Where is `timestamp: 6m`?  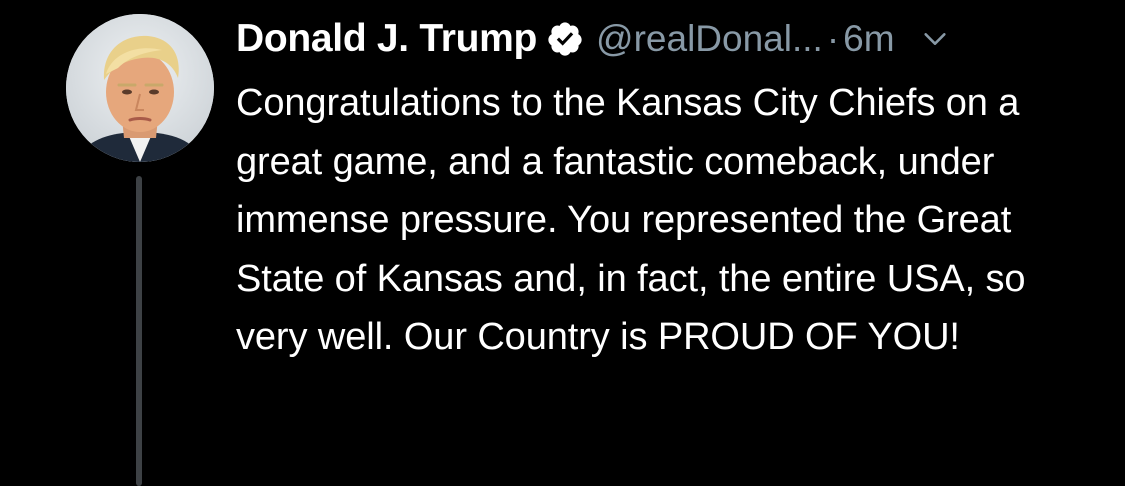
timestamp: 6m is located at coordinates (868, 39).